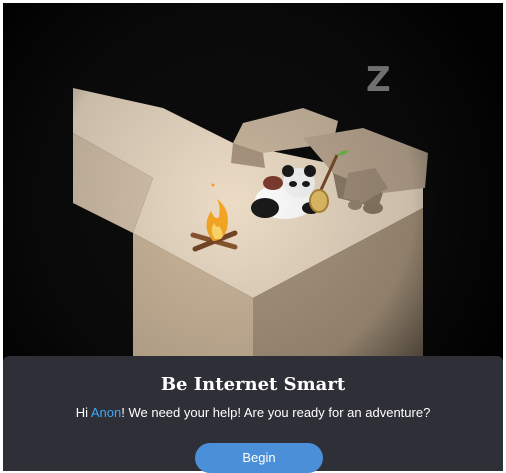 Image resolution: width=506 pixels, height=473 pixels. I want to click on player-name: Anon, so click(106, 412).